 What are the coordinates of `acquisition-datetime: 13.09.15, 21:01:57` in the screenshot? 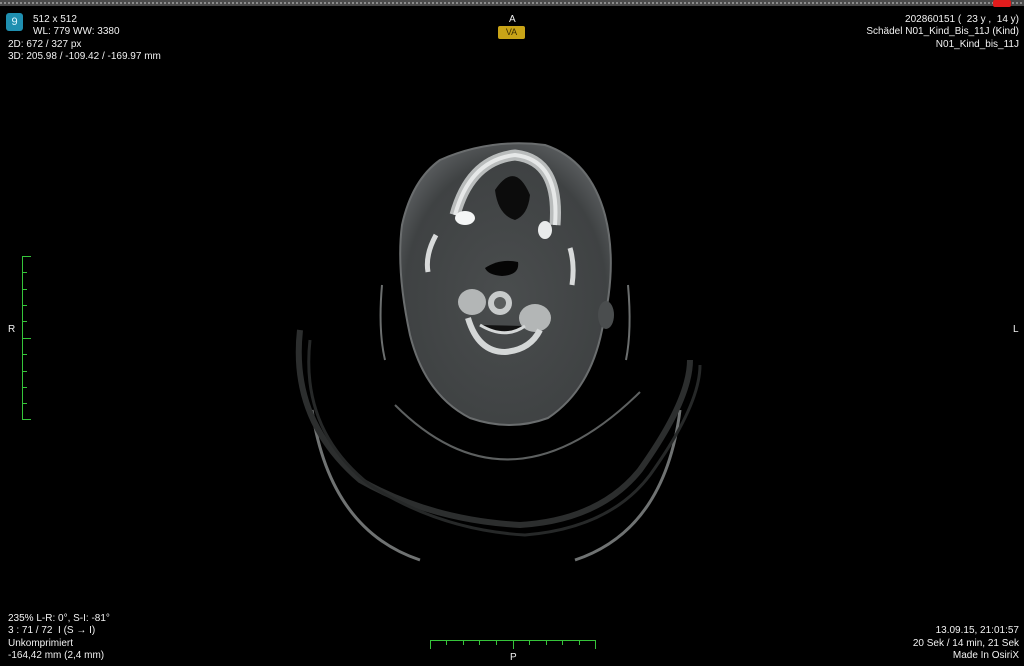 It's located at (977, 630).